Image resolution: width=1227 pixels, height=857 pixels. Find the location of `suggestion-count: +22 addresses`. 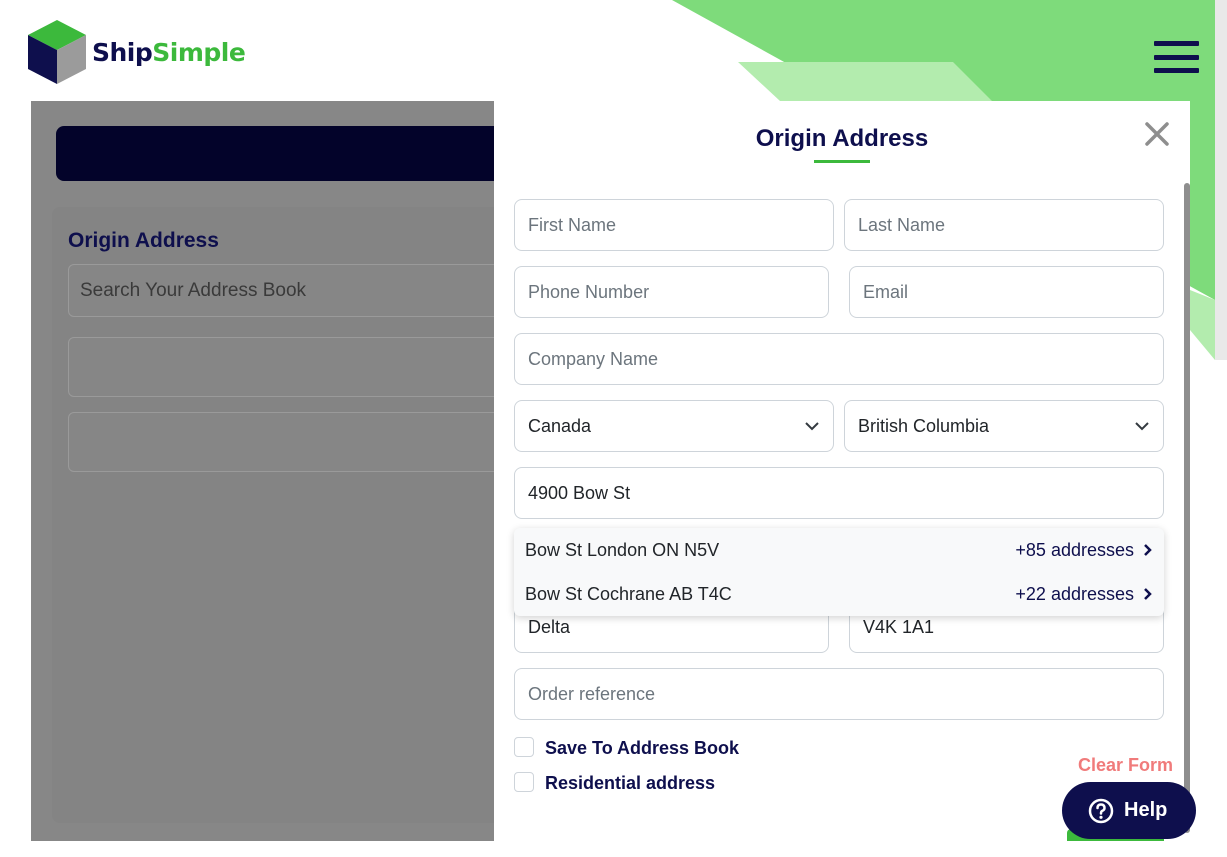

suggestion-count: +22 addresses is located at coordinates (1083, 594).